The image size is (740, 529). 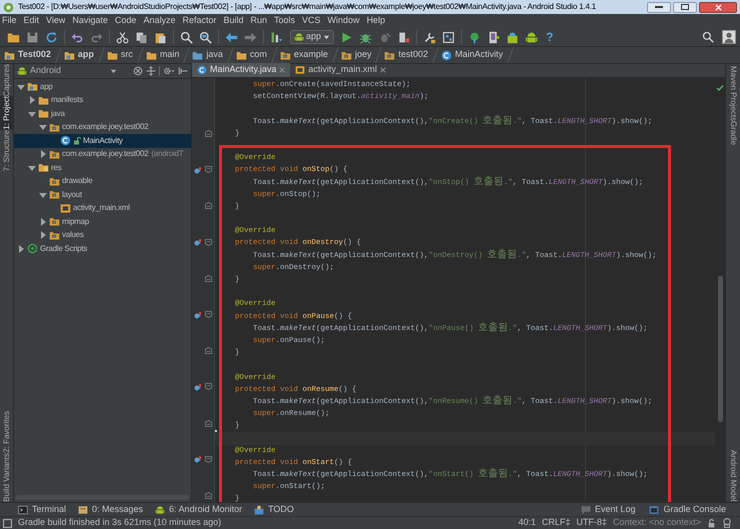 What do you see at coordinates (531, 37) in the screenshot?
I see `android-icon` at bounding box center [531, 37].